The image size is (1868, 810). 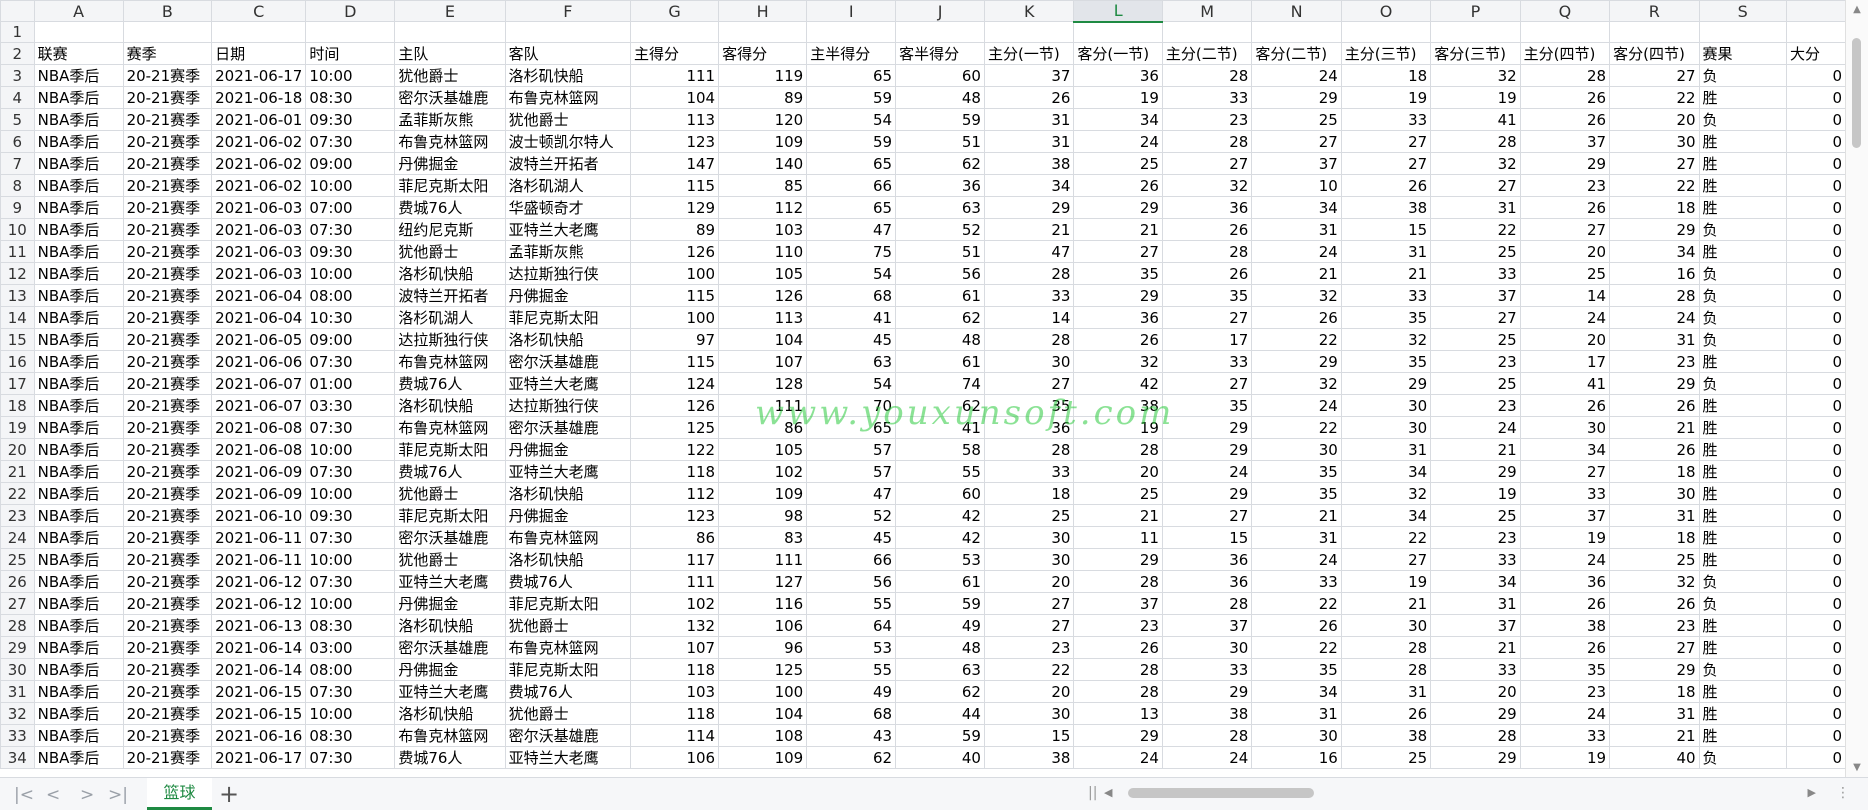 What do you see at coordinates (53, 795) in the screenshot?
I see `prev-sheet-icon: <` at bounding box center [53, 795].